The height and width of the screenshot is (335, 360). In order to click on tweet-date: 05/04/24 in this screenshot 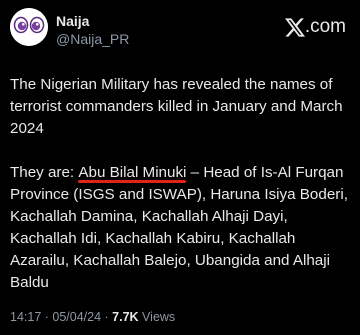, I will do `click(76, 317)`.